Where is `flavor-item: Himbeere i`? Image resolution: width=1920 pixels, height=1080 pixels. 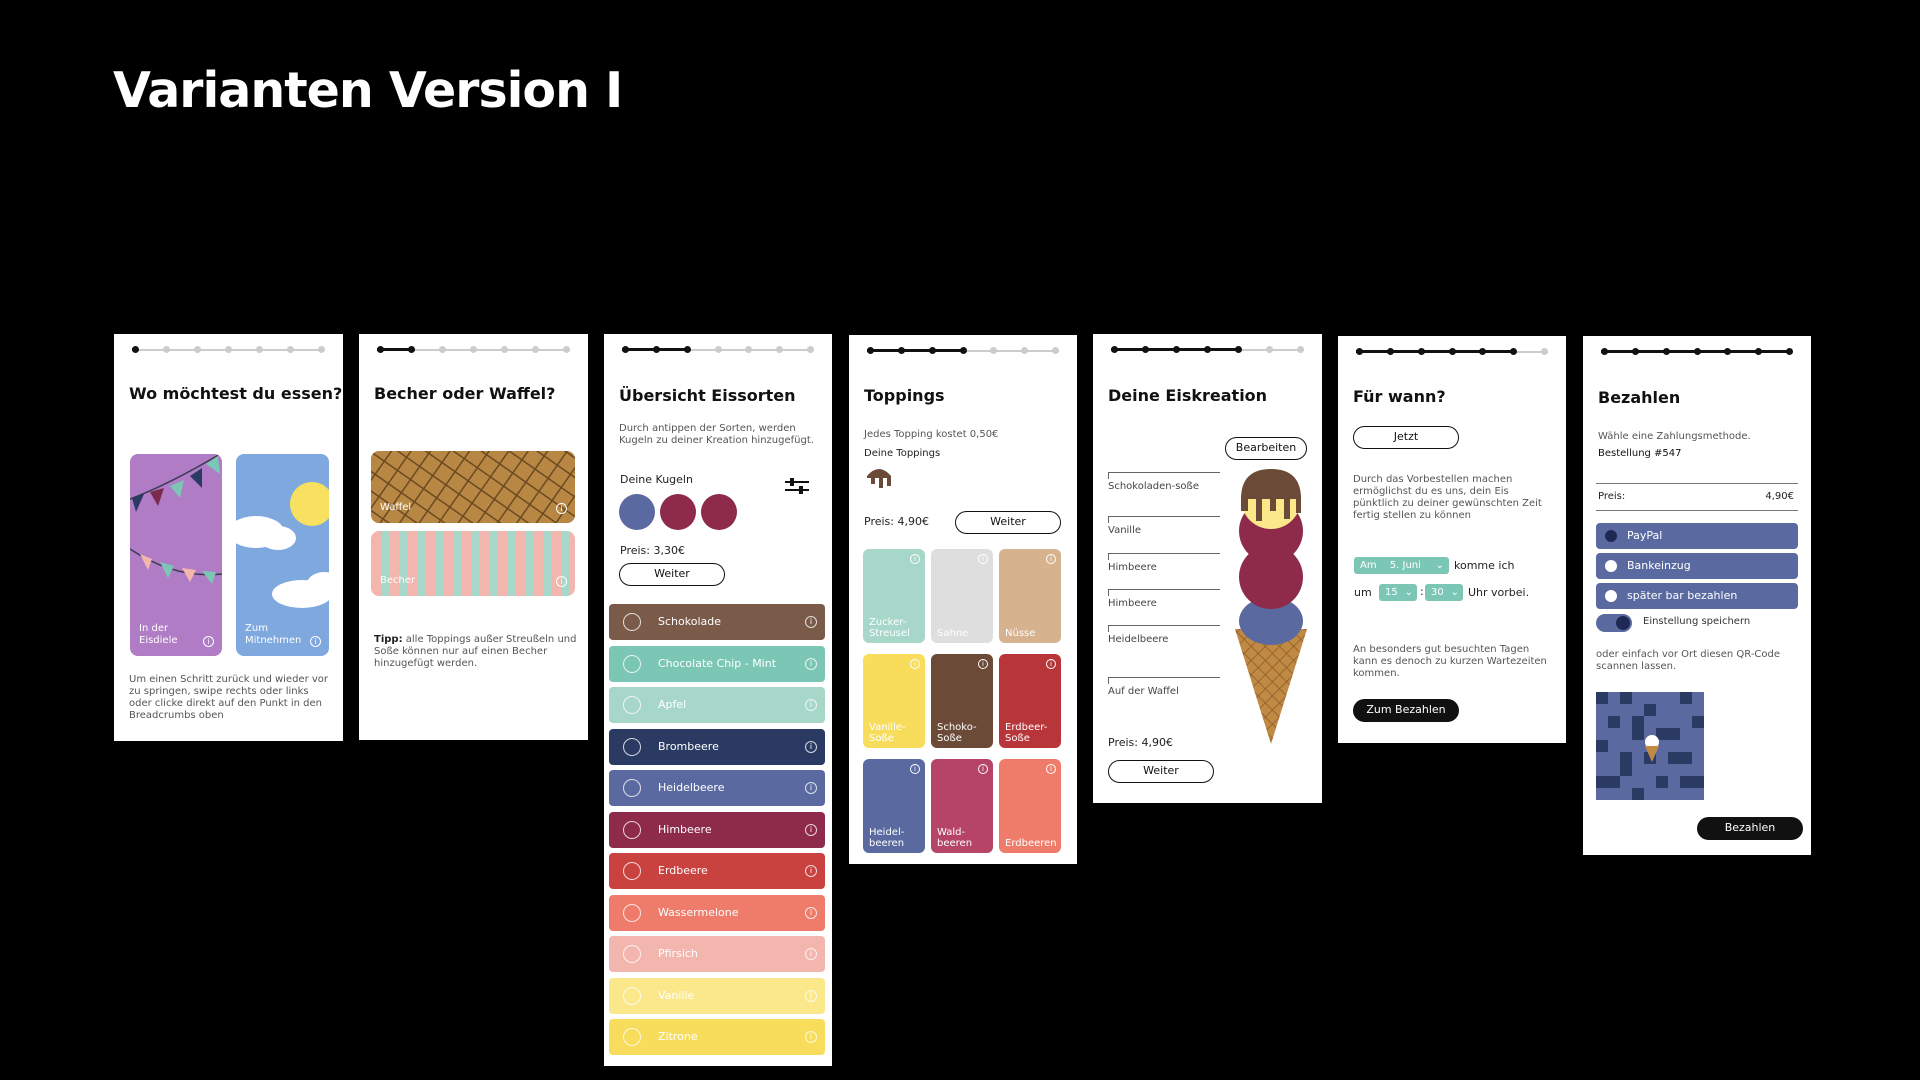 flavor-item: Himbeere i is located at coordinates (717, 829).